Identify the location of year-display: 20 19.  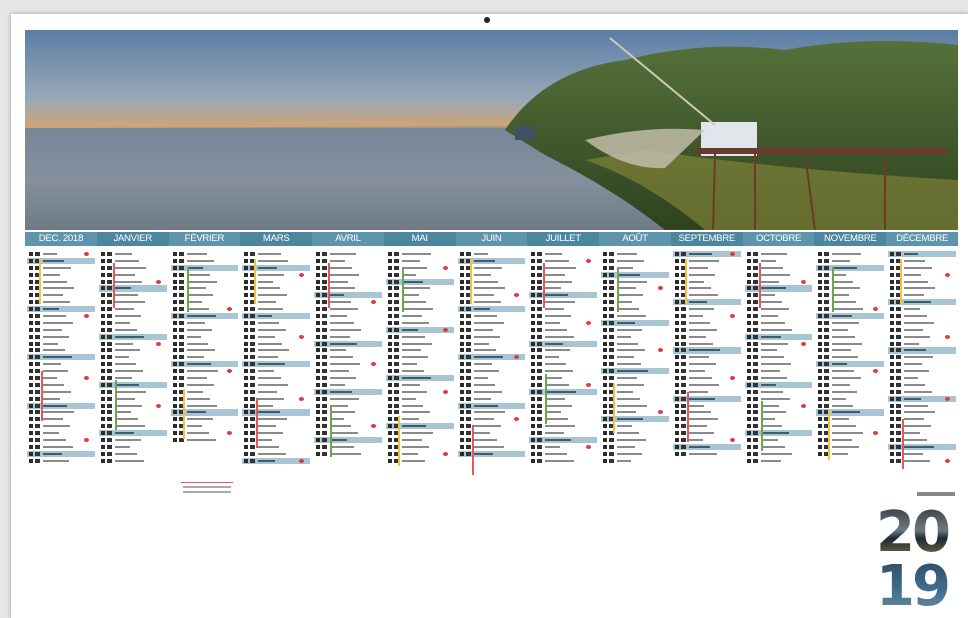
(912, 560).